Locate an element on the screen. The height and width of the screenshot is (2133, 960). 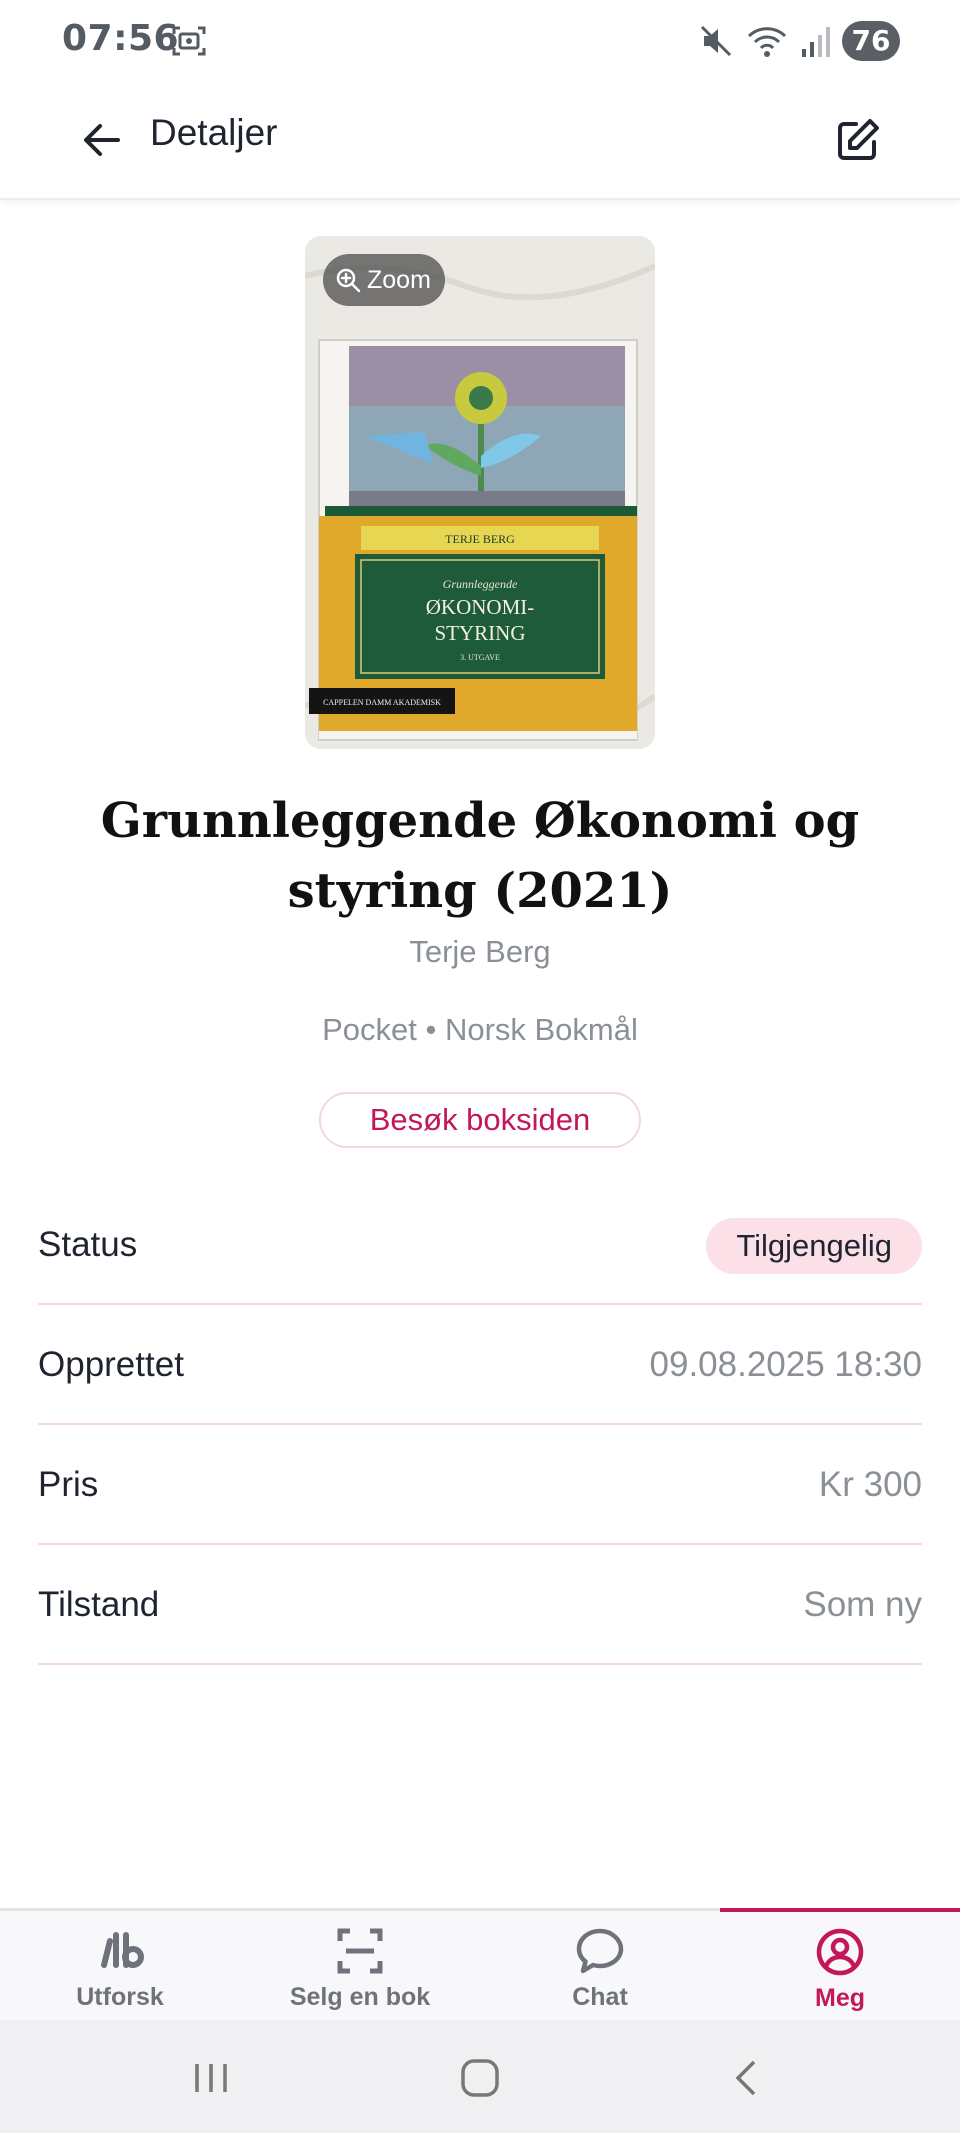
nav-item-meg: Meg is located at coordinates (840, 1964).